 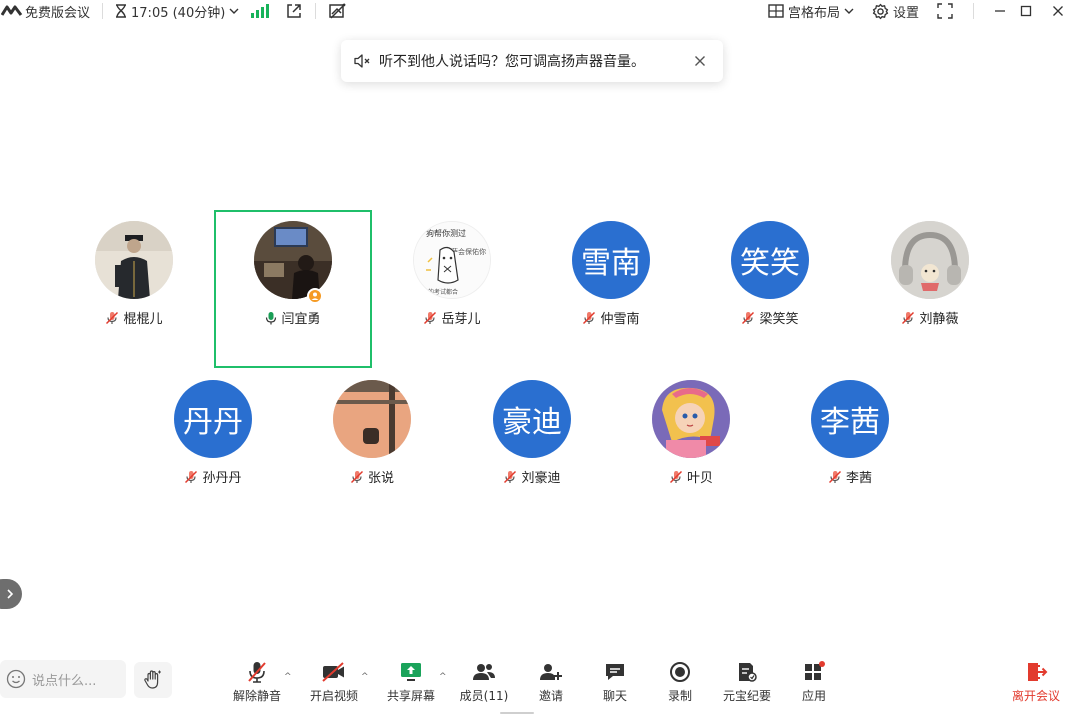 What do you see at coordinates (551, 683) in the screenshot?
I see `invite-button: 邀请` at bounding box center [551, 683].